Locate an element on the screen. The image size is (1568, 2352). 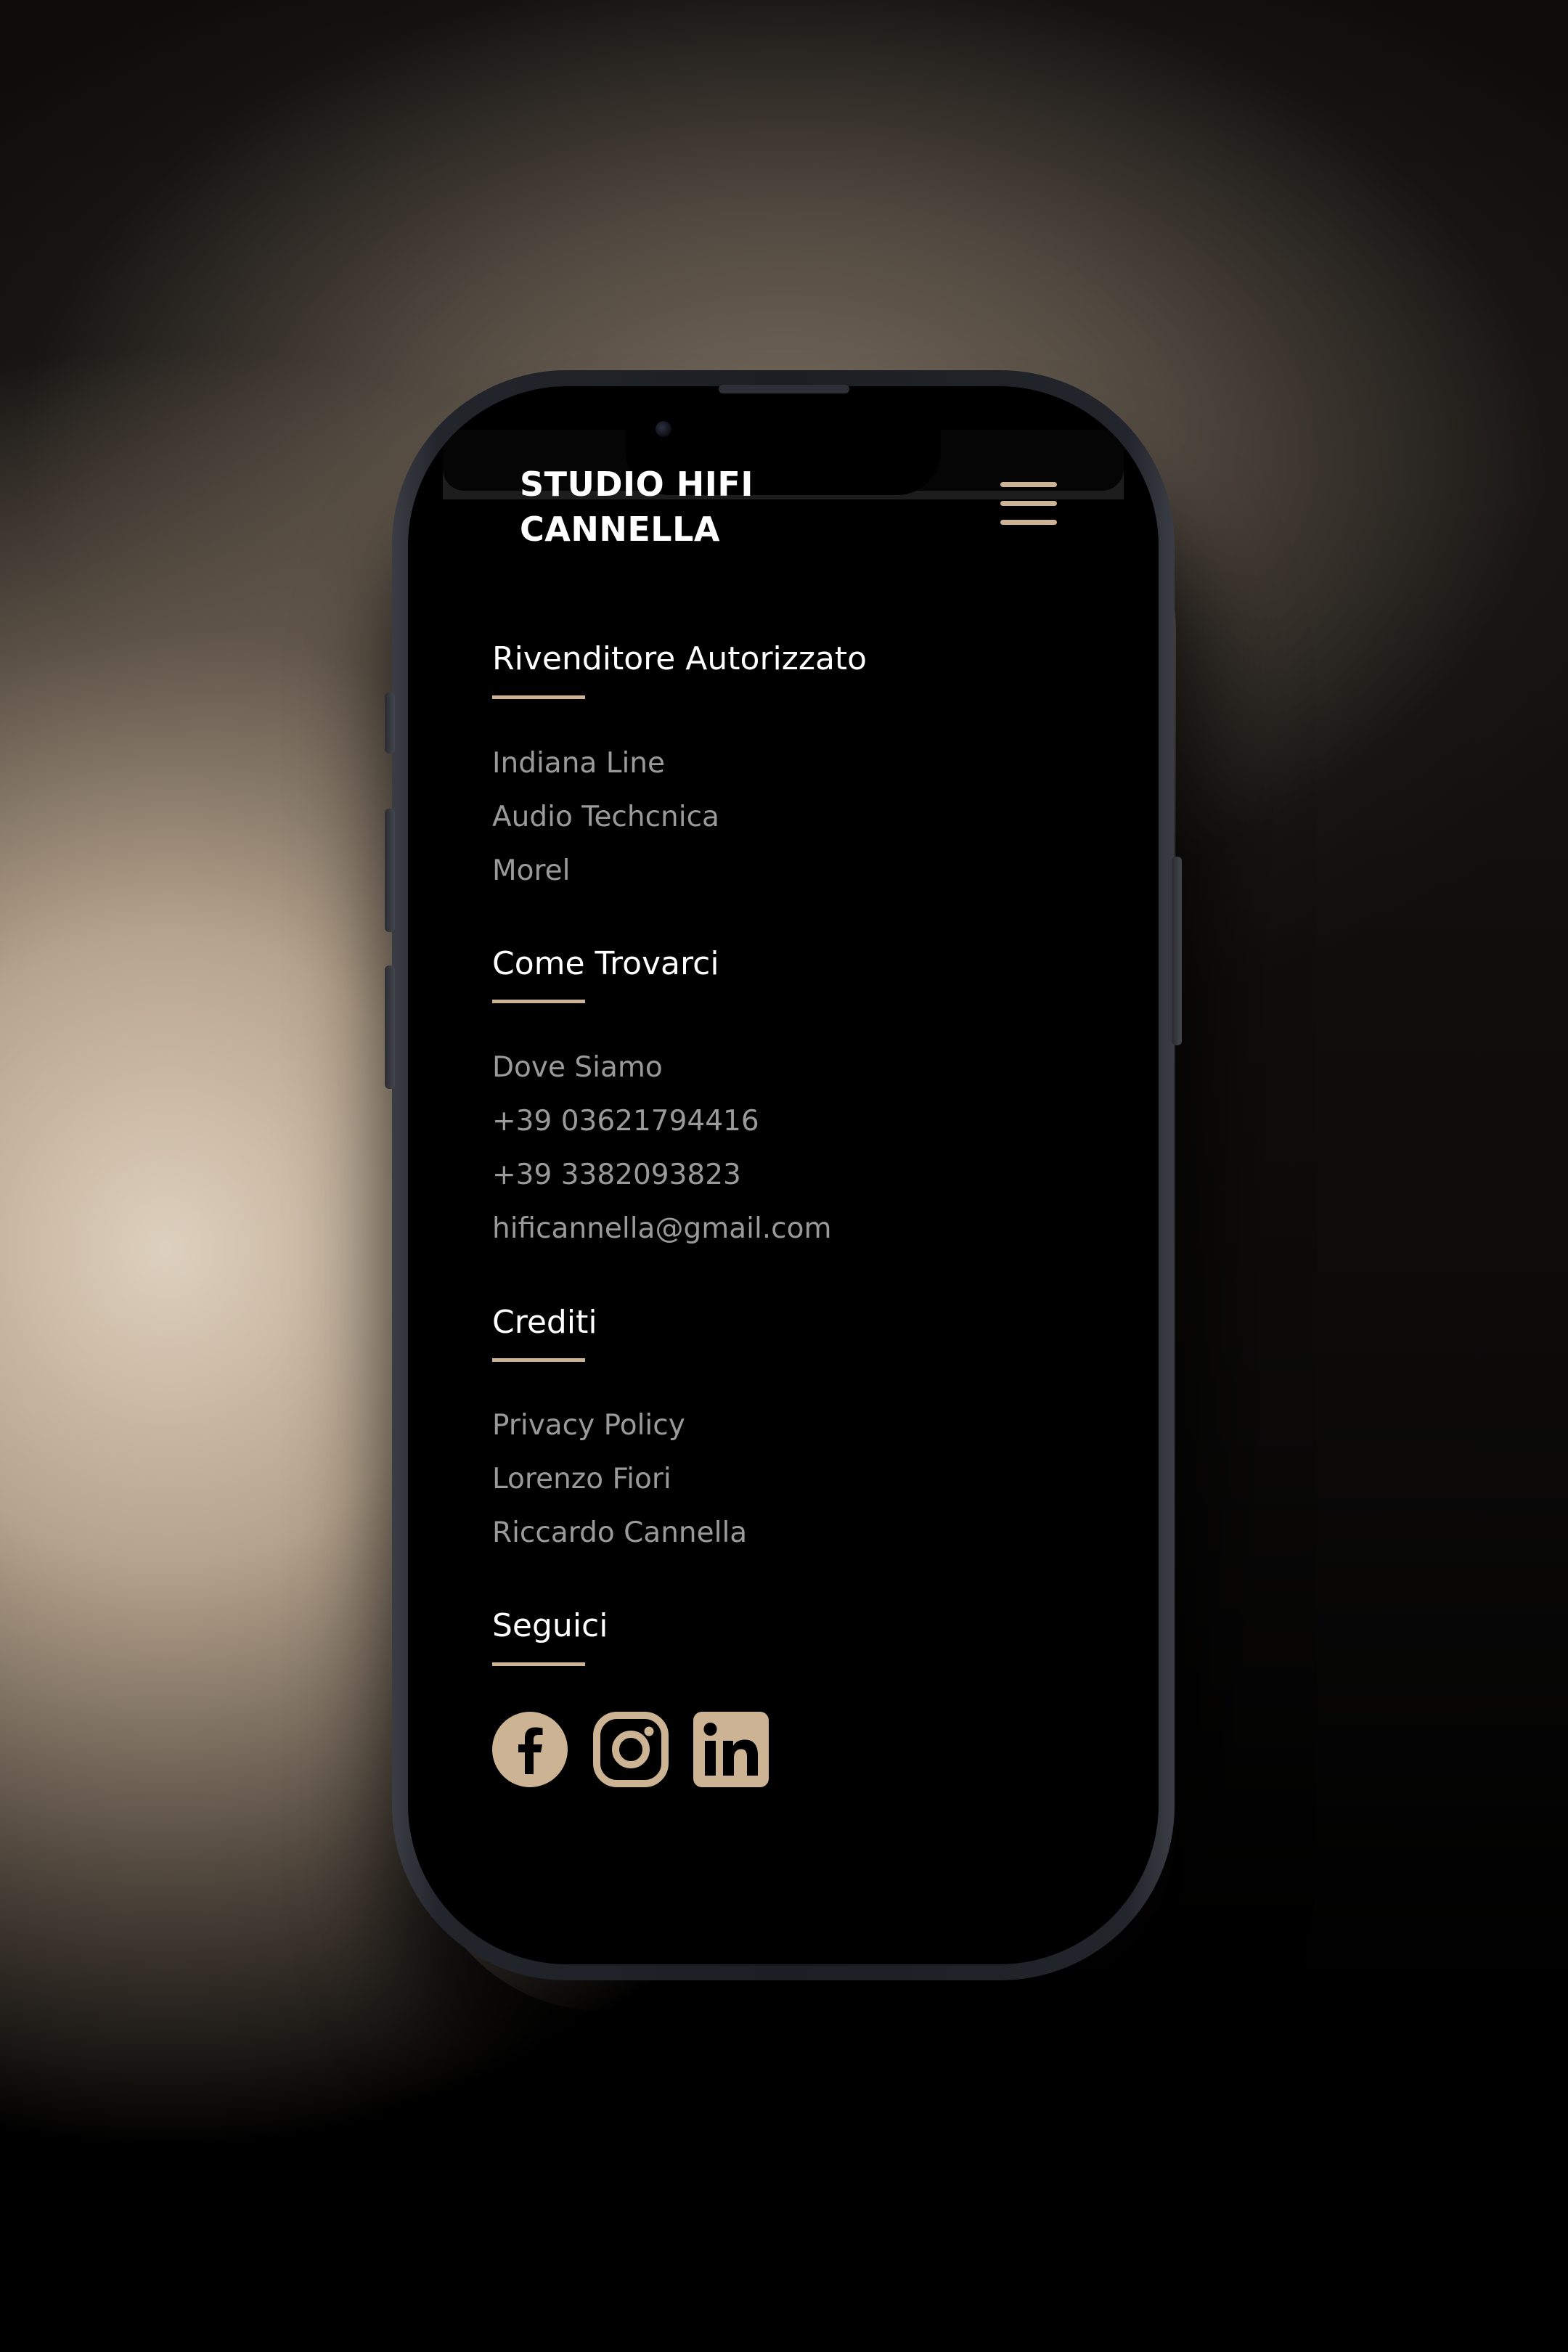
section-title-seguici: Seguici is located at coordinates (550, 1626).